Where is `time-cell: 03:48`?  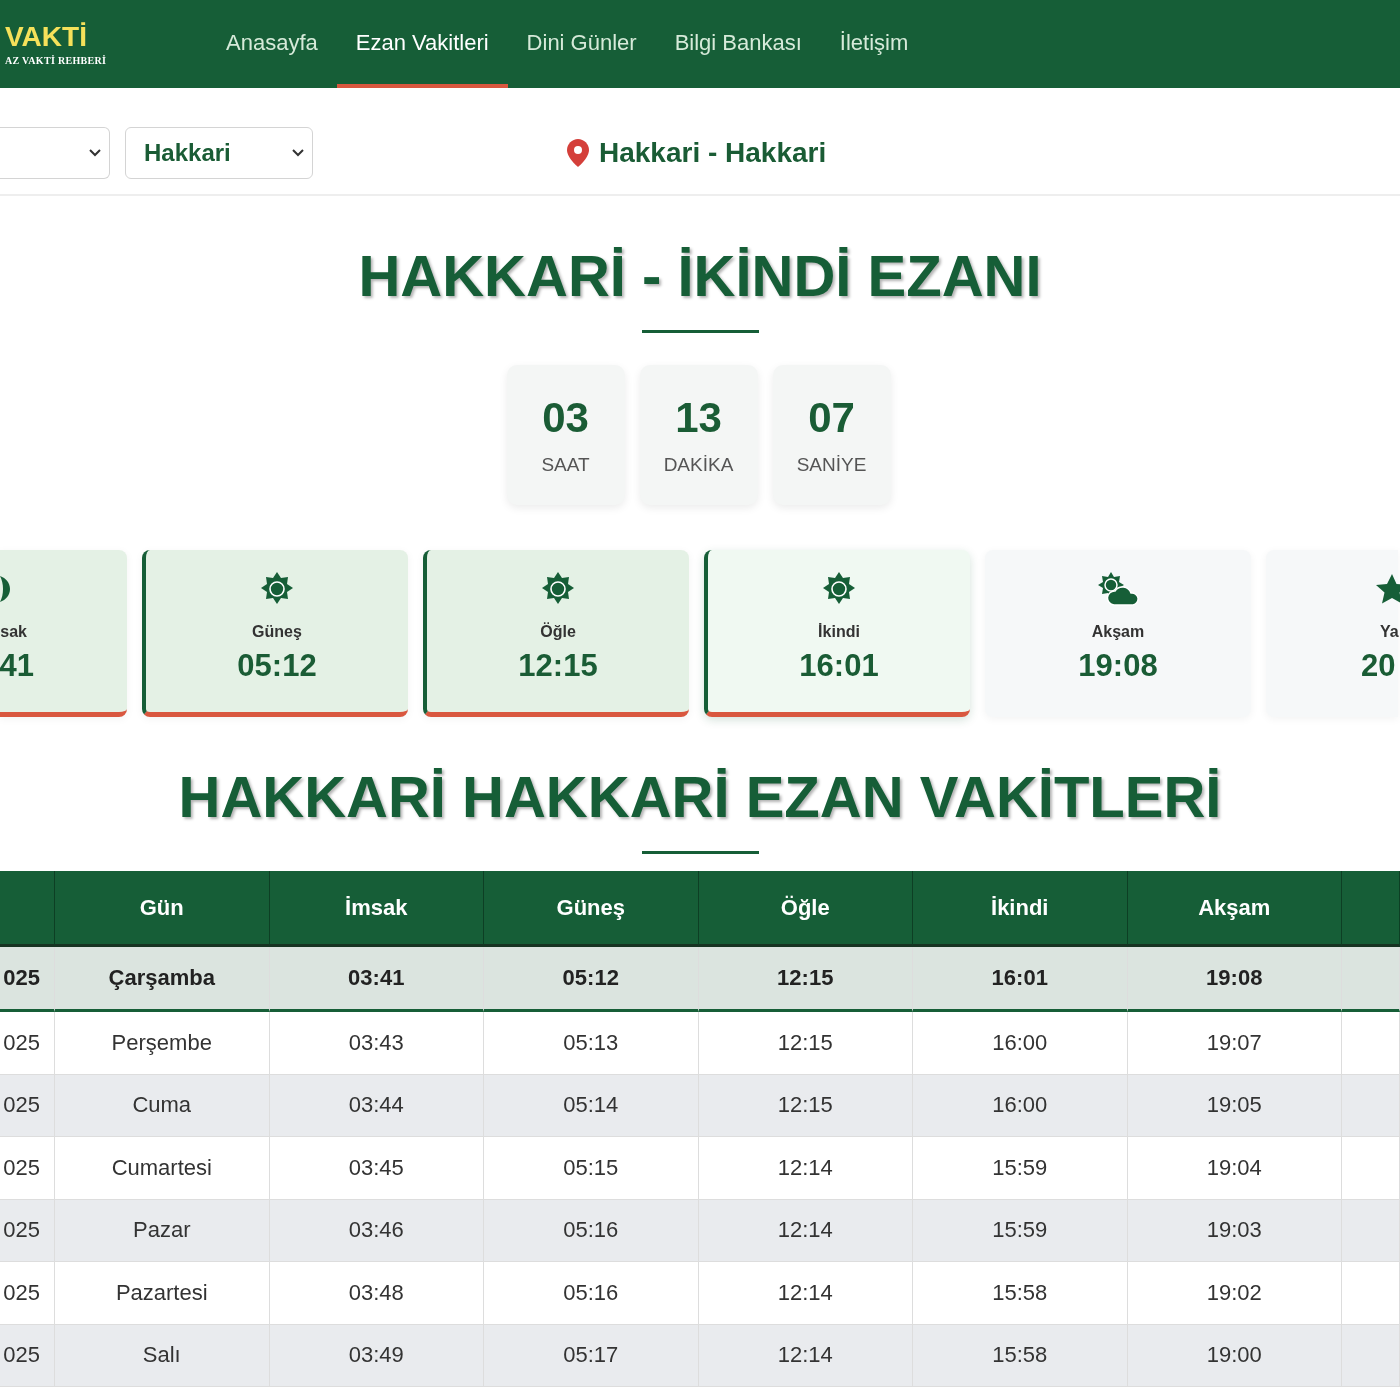
time-cell: 03:48 is located at coordinates (376, 1293).